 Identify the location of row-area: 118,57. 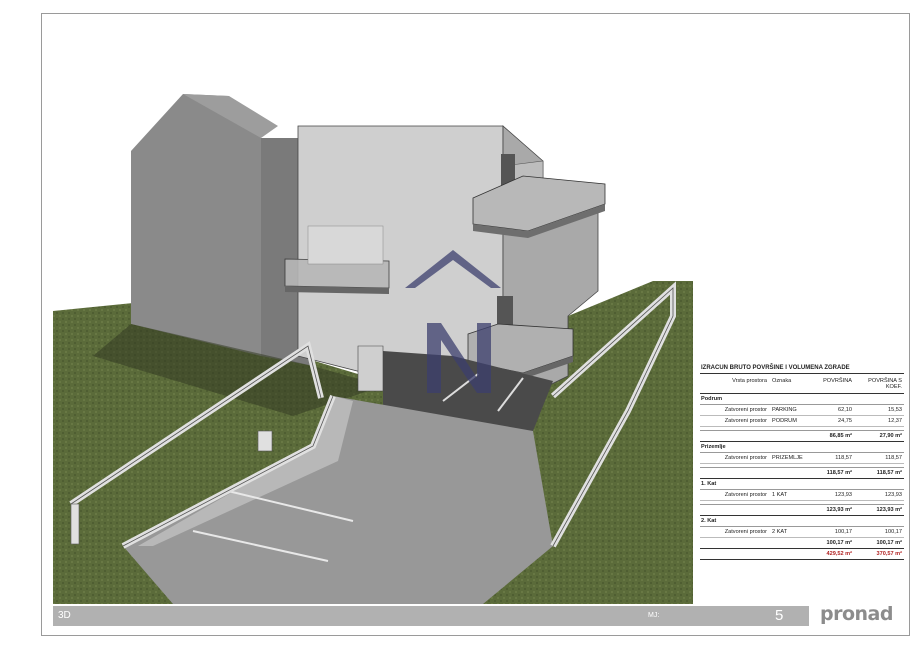
(843, 458).